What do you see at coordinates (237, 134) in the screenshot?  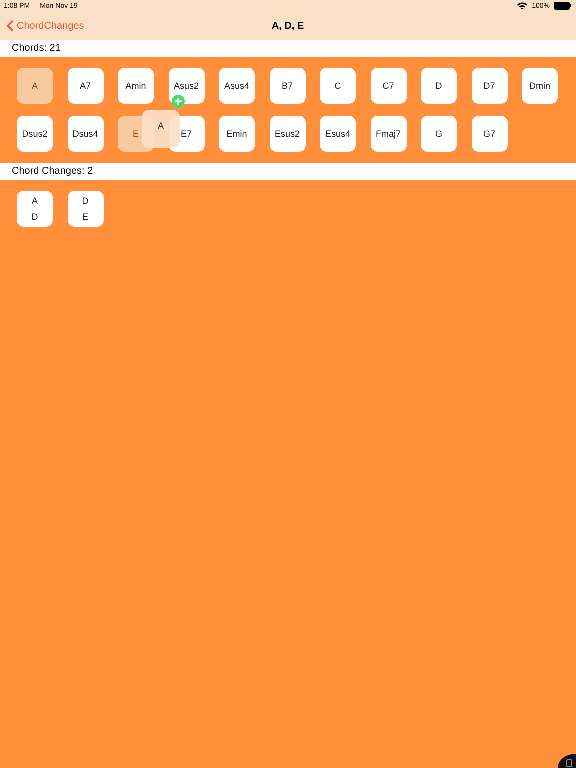 I see `chord-tile: Emin` at bounding box center [237, 134].